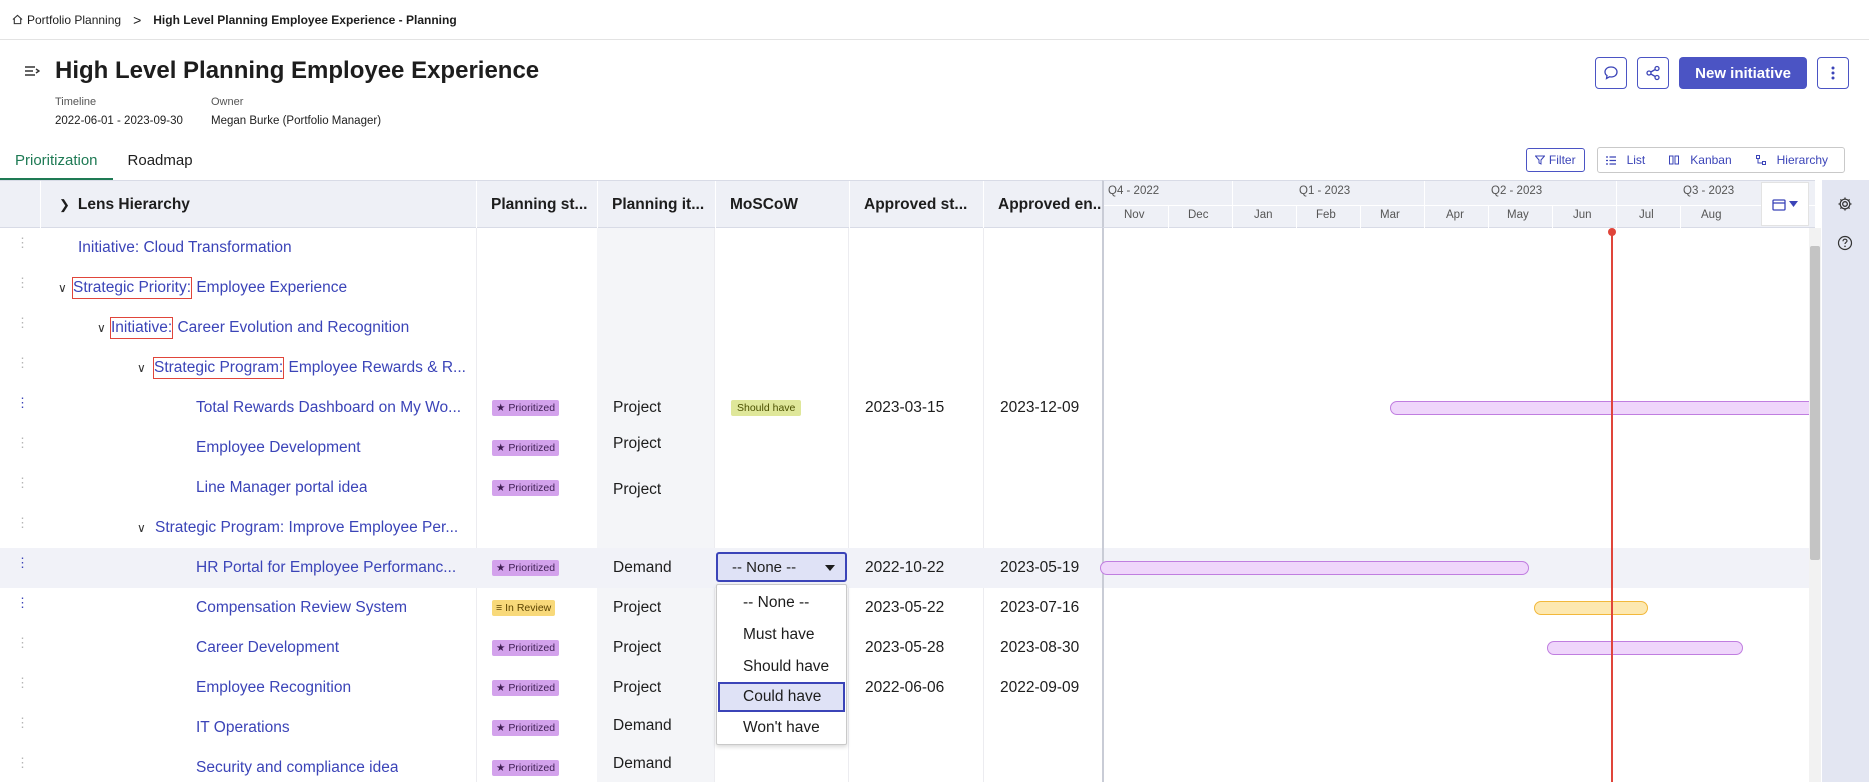 The height and width of the screenshot is (782, 1869). Describe the element at coordinates (278, 448) in the screenshot. I see `row-title-link: Employee Development` at that location.